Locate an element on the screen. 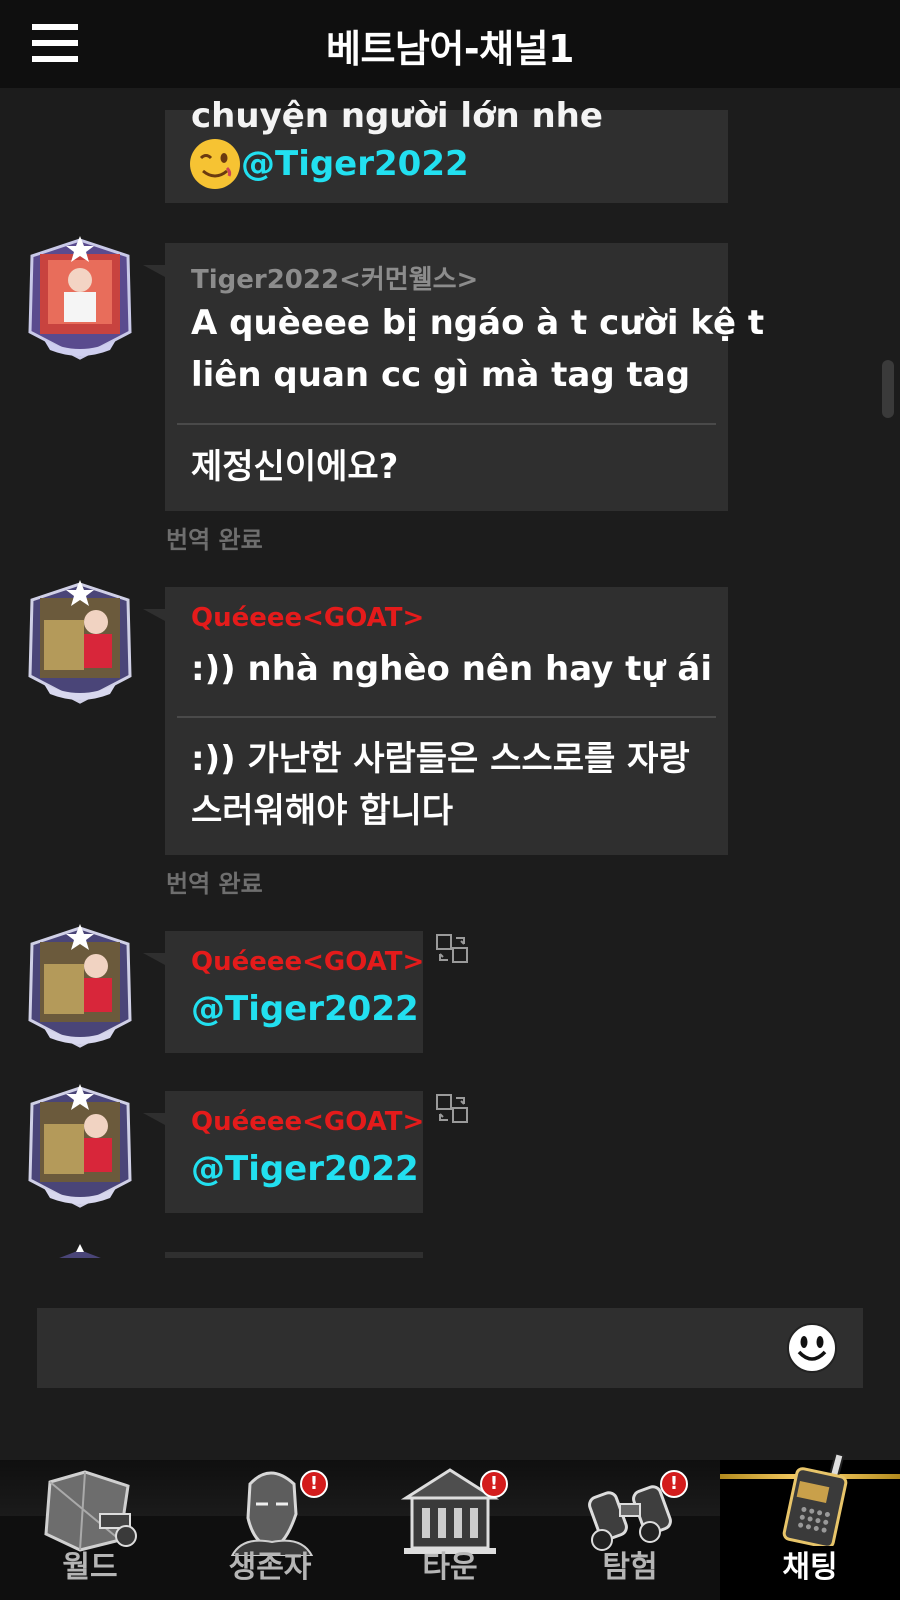  bottom-navigation: 월드 ! 생존자 ! 타운 ! 탐험 채팅 is located at coordinates (450, 1527).